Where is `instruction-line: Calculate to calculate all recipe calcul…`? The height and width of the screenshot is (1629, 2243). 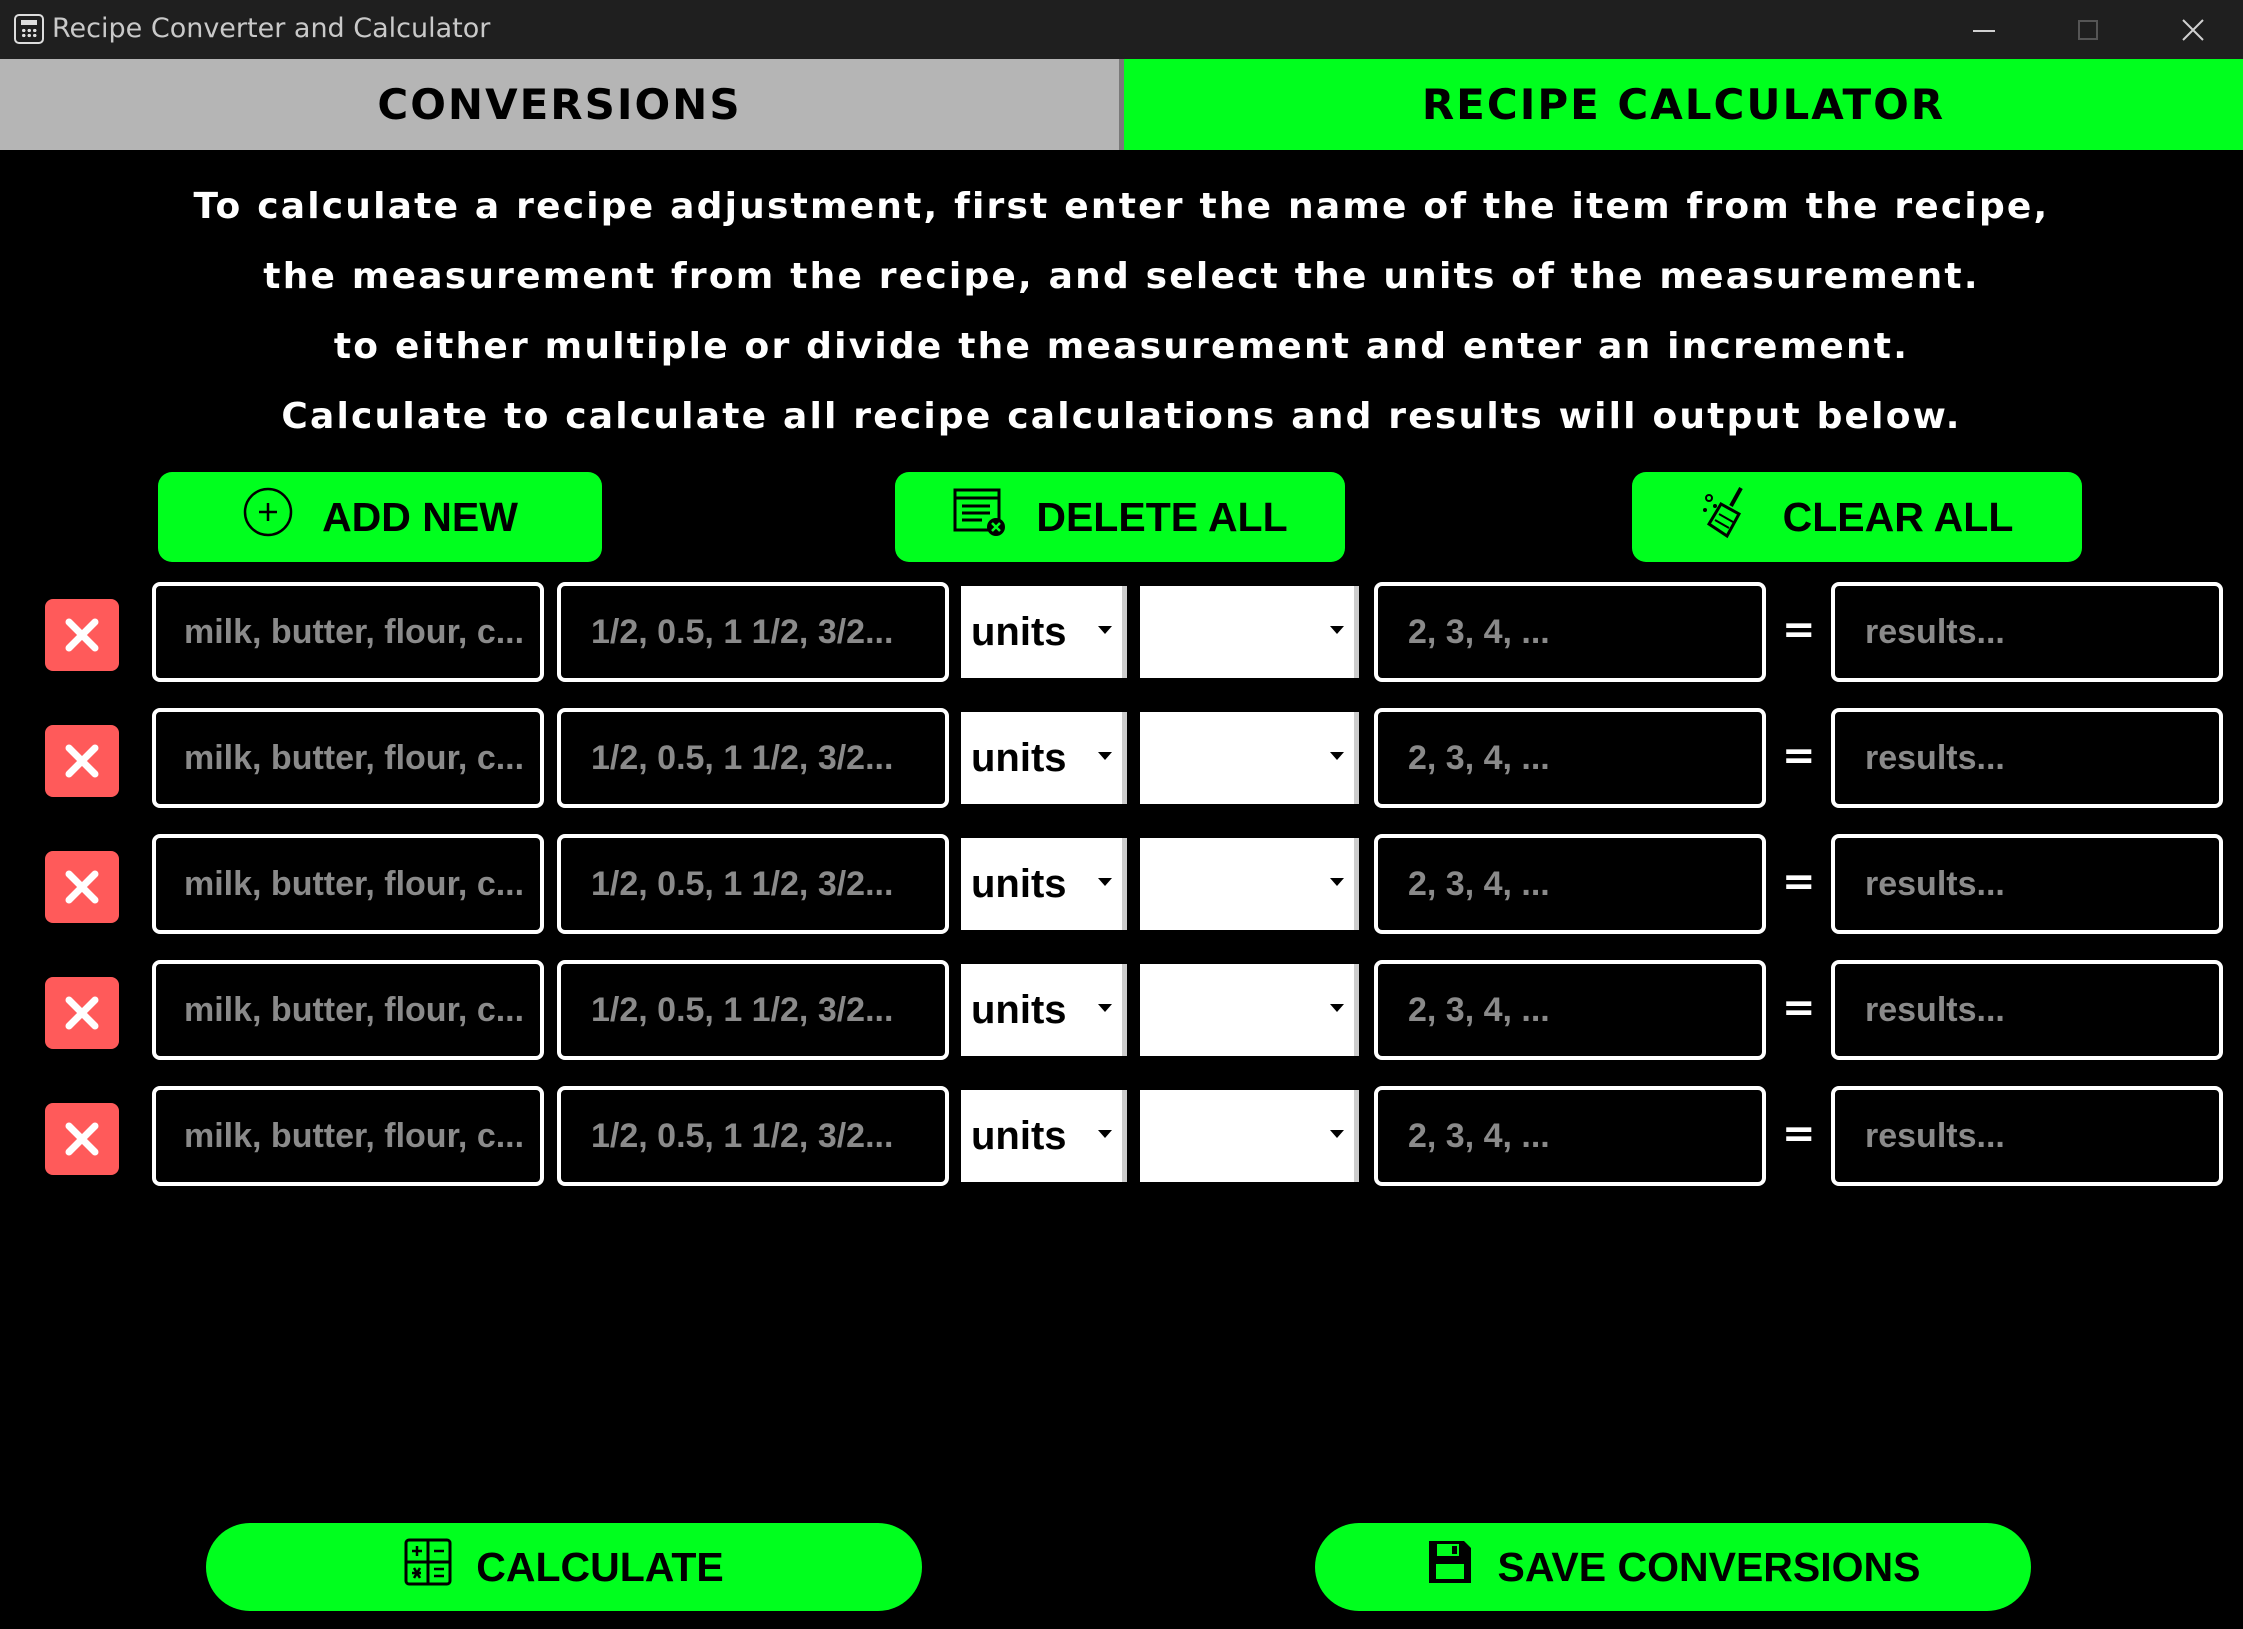 instruction-line: Calculate to calculate all recipe calcul… is located at coordinates (1121, 416).